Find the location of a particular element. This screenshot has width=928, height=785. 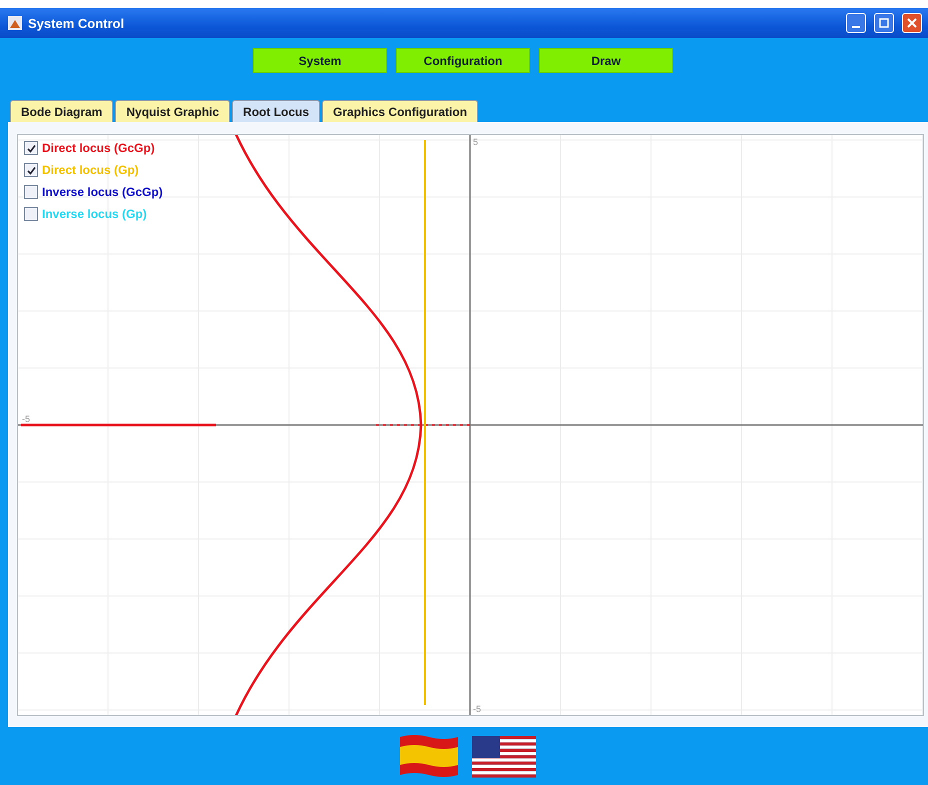

close-button is located at coordinates (912, 23).